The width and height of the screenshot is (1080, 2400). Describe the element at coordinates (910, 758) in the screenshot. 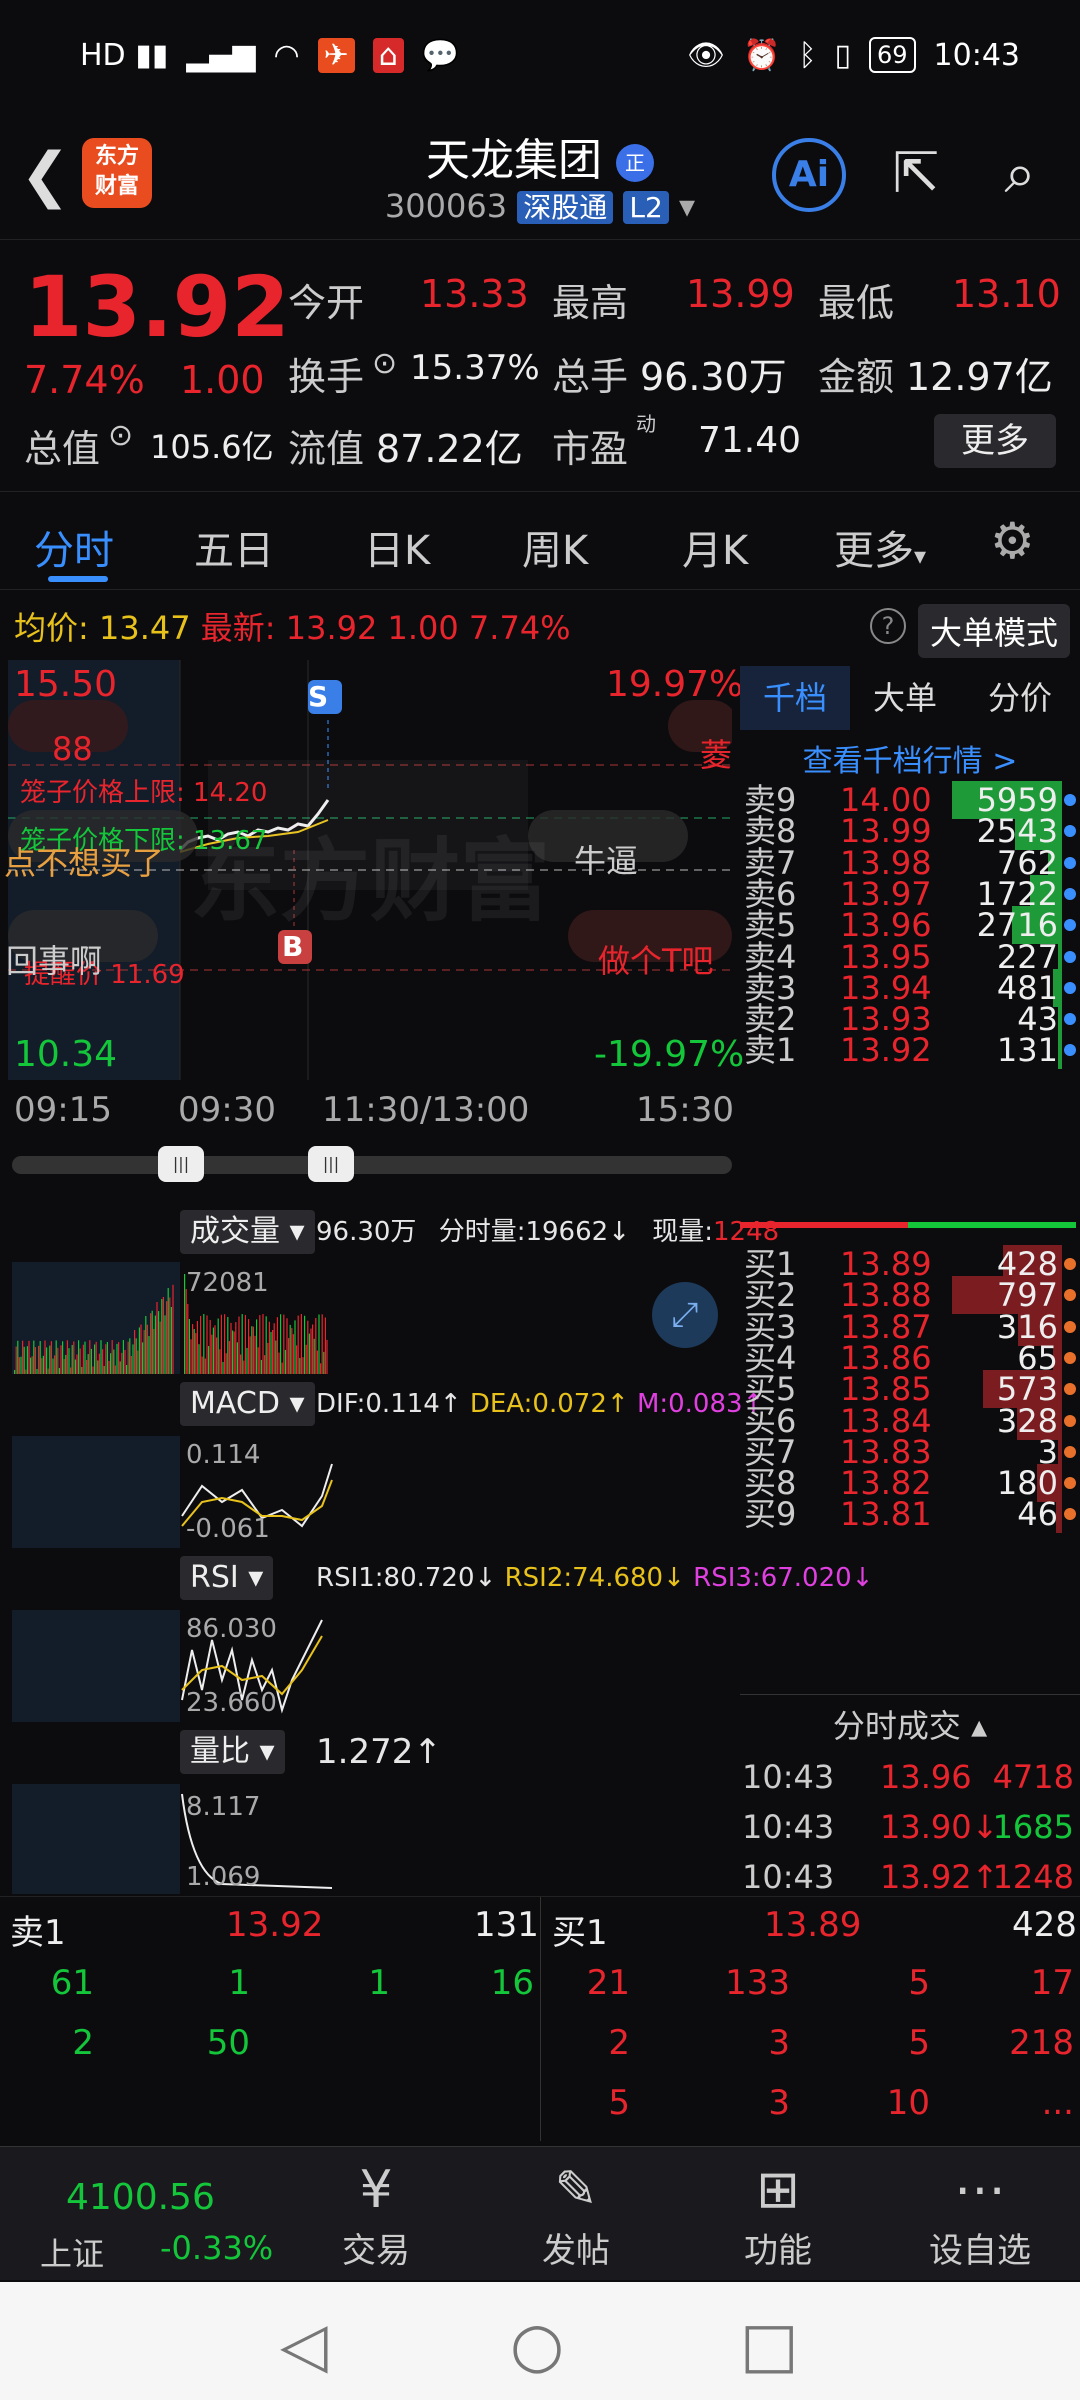

I see `view-qiandang-link: 查看千档行情 >` at that location.